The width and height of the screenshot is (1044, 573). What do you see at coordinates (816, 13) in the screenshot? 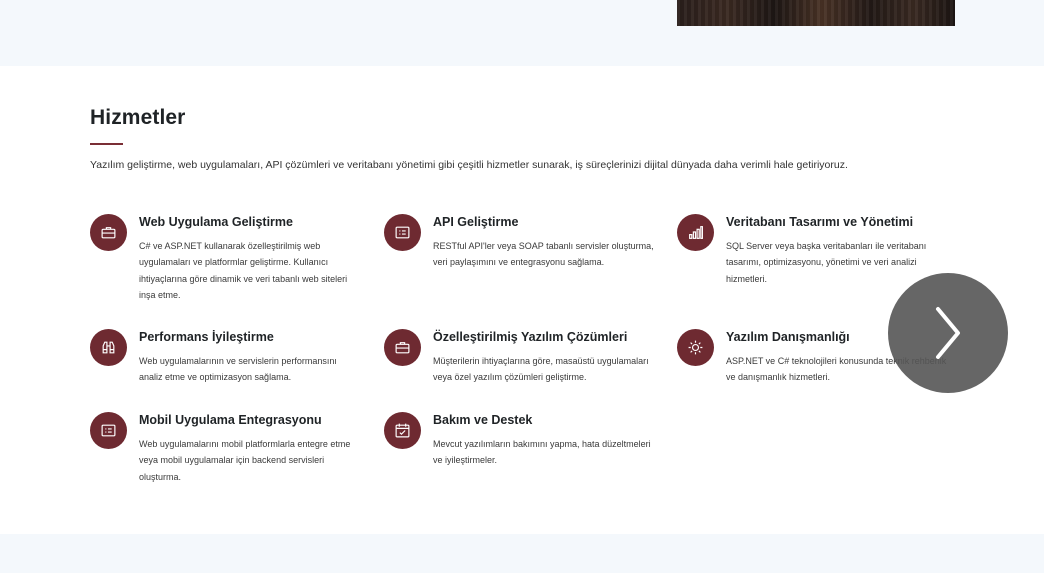
I see `bookshelf-image` at bounding box center [816, 13].